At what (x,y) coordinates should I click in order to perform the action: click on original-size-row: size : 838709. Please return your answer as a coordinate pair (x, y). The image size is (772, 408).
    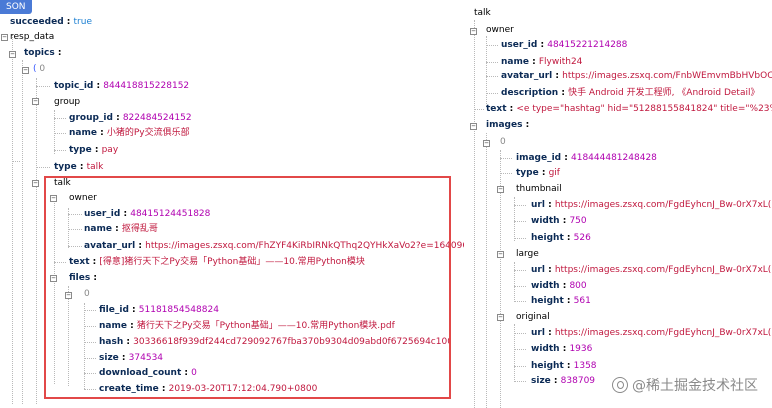
    Looking at the image, I should click on (563, 381).